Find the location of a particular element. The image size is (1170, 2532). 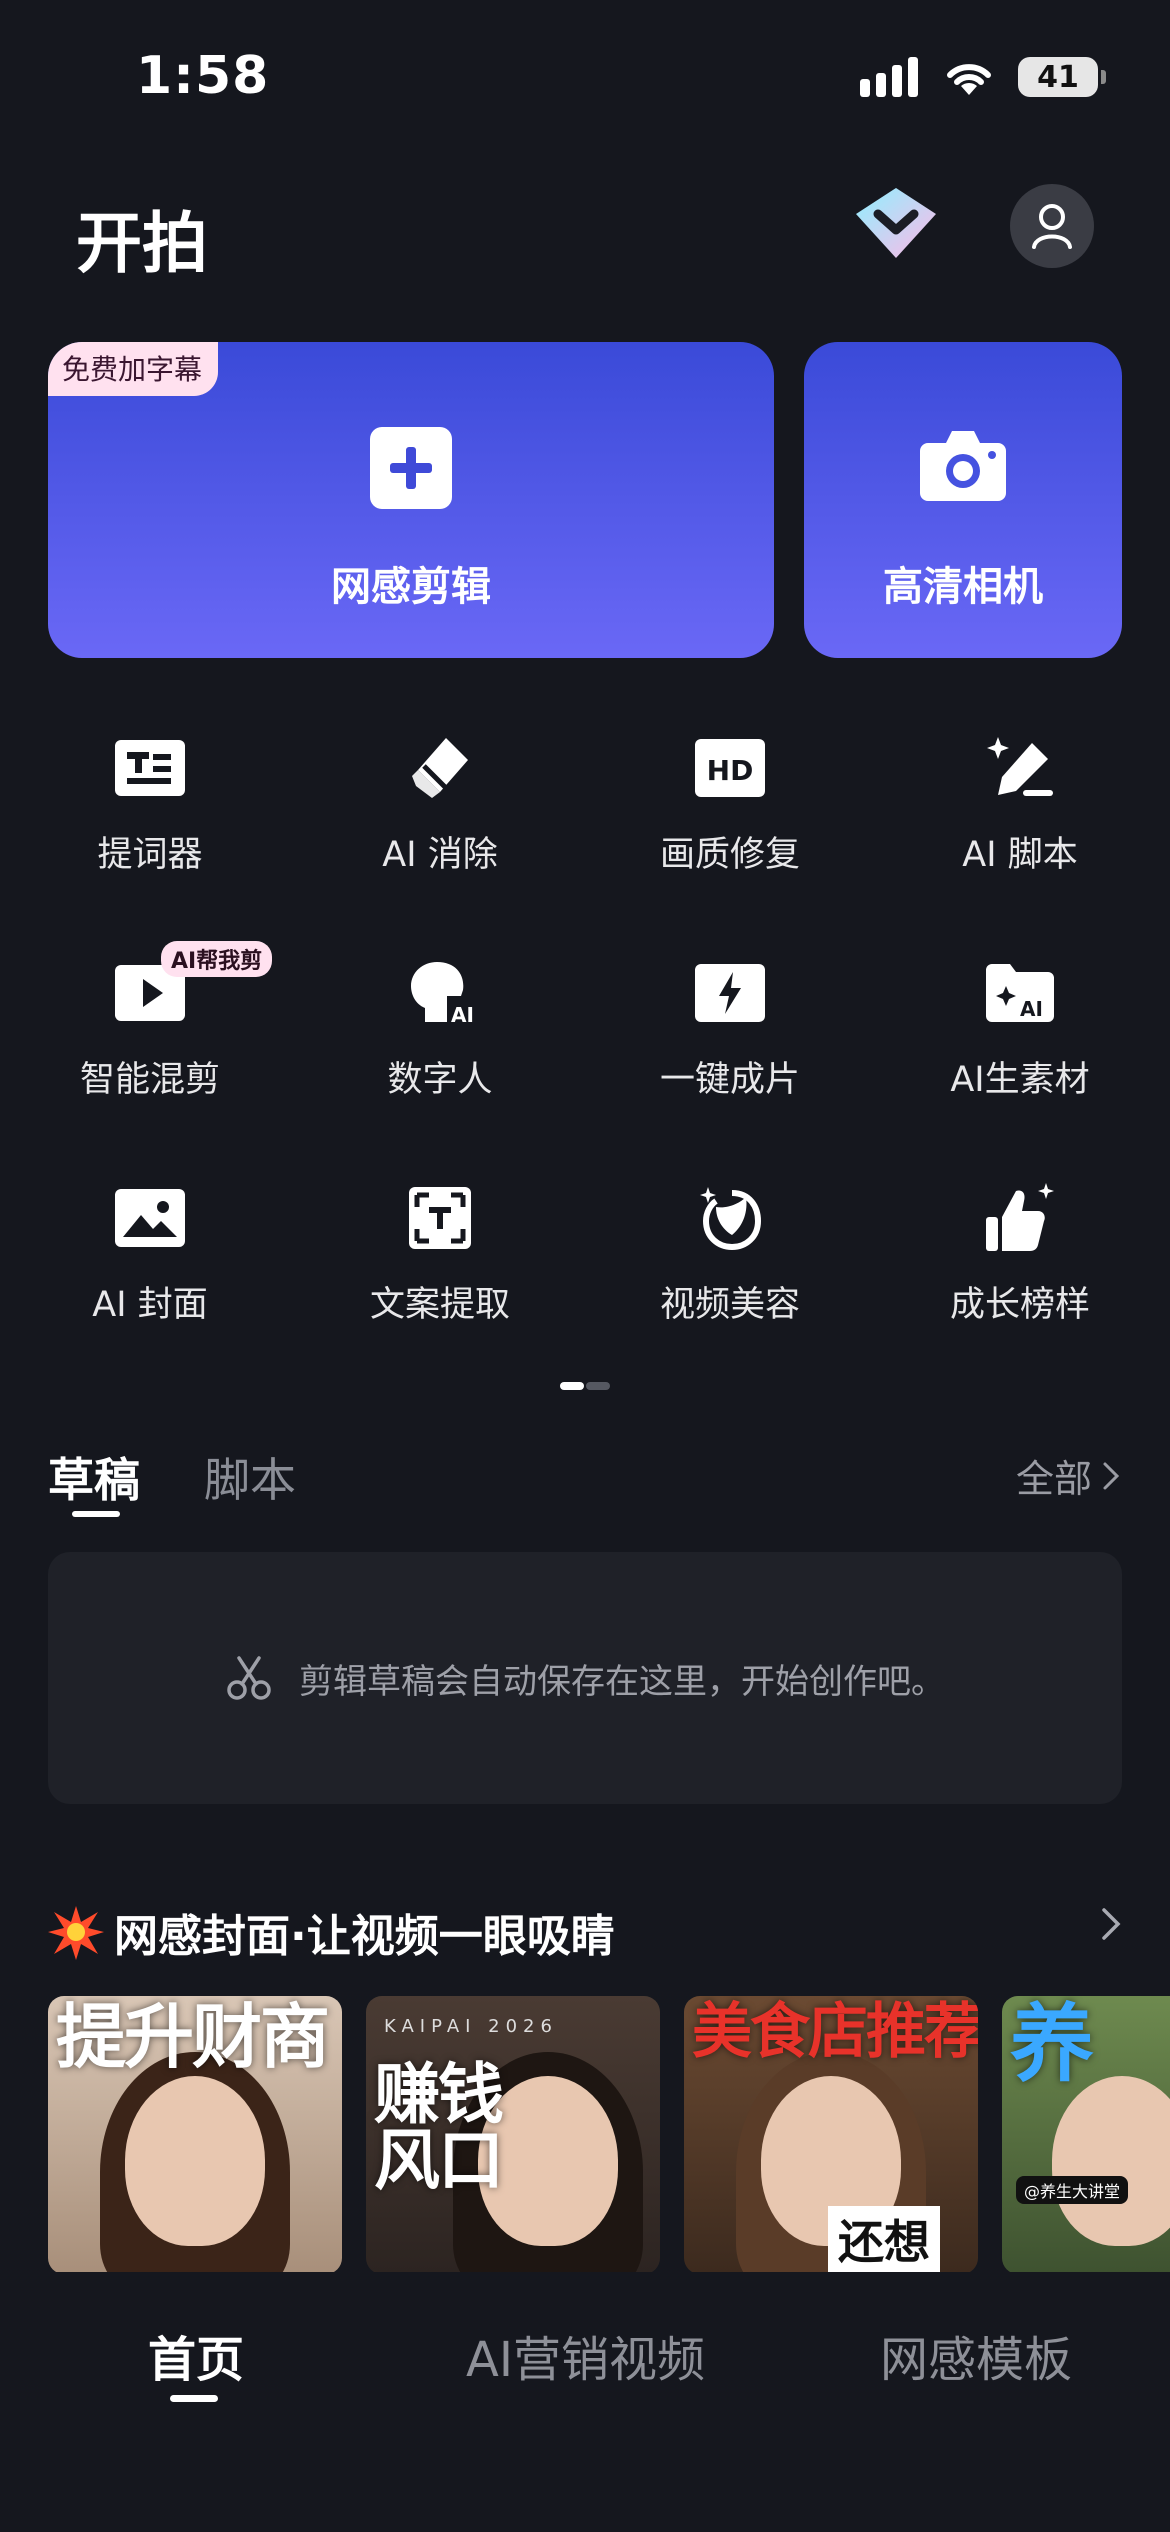

tool-growth-model: 成长榜样 is located at coordinates (1020, 1273).